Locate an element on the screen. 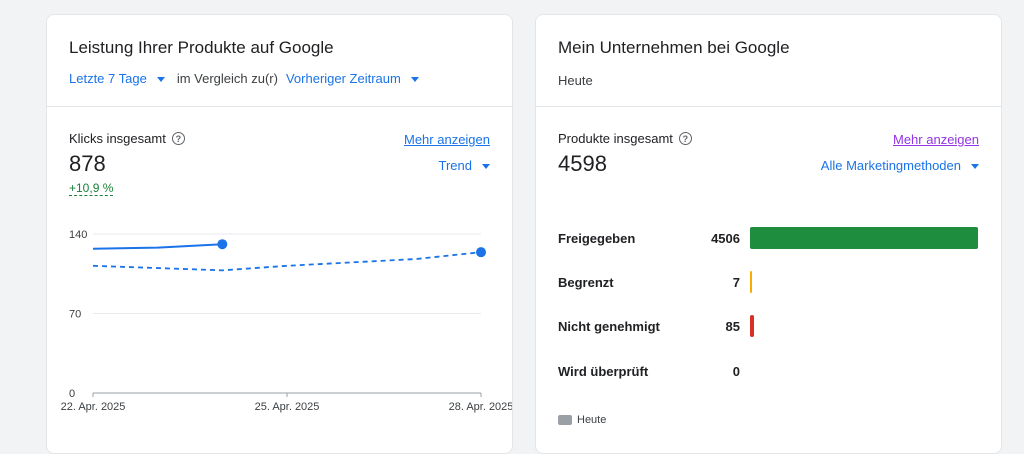  status-label: Wird überprüft is located at coordinates (603, 371).